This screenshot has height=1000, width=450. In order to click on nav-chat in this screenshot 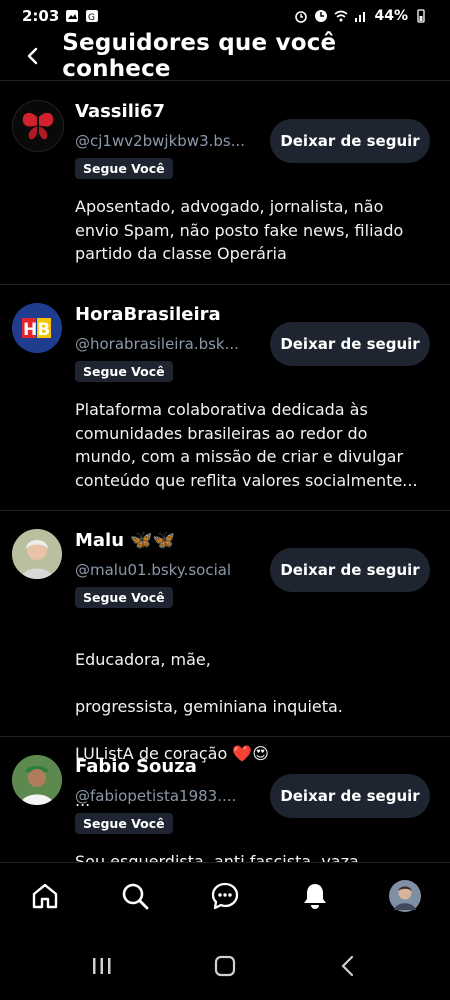, I will do `click(225, 896)`.